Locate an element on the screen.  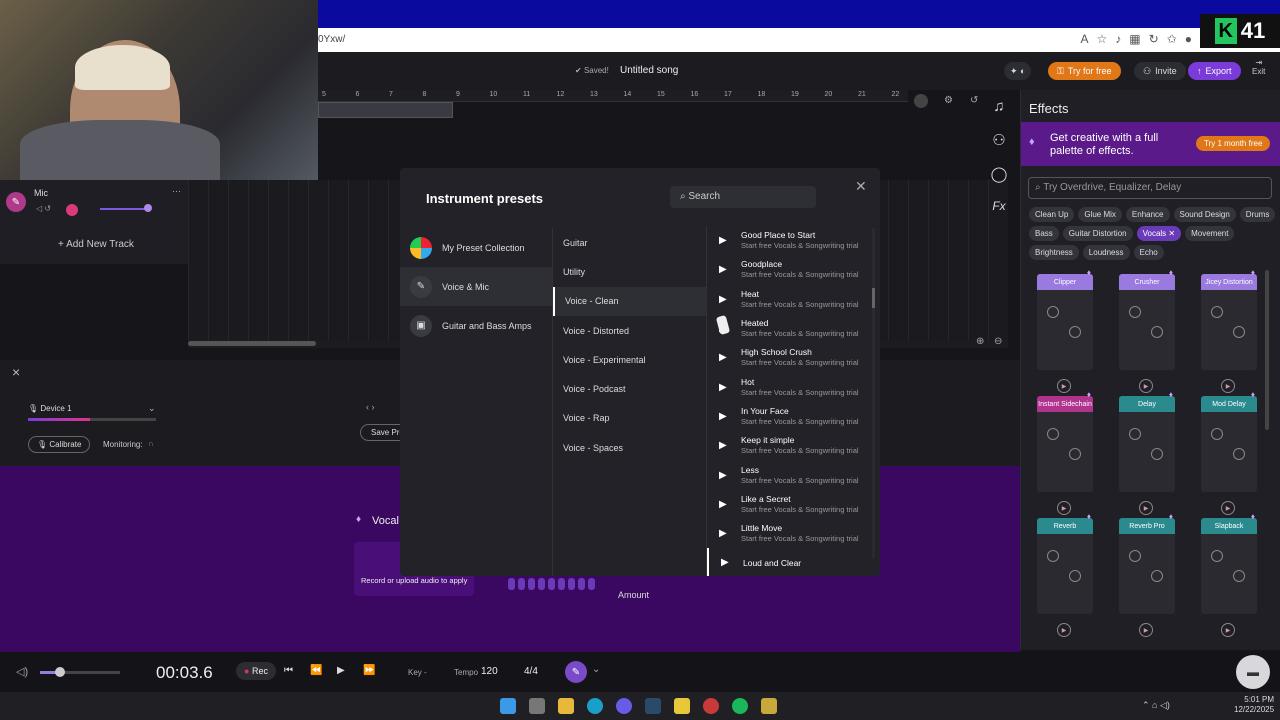
app2-icon is located at coordinates (769, 706).